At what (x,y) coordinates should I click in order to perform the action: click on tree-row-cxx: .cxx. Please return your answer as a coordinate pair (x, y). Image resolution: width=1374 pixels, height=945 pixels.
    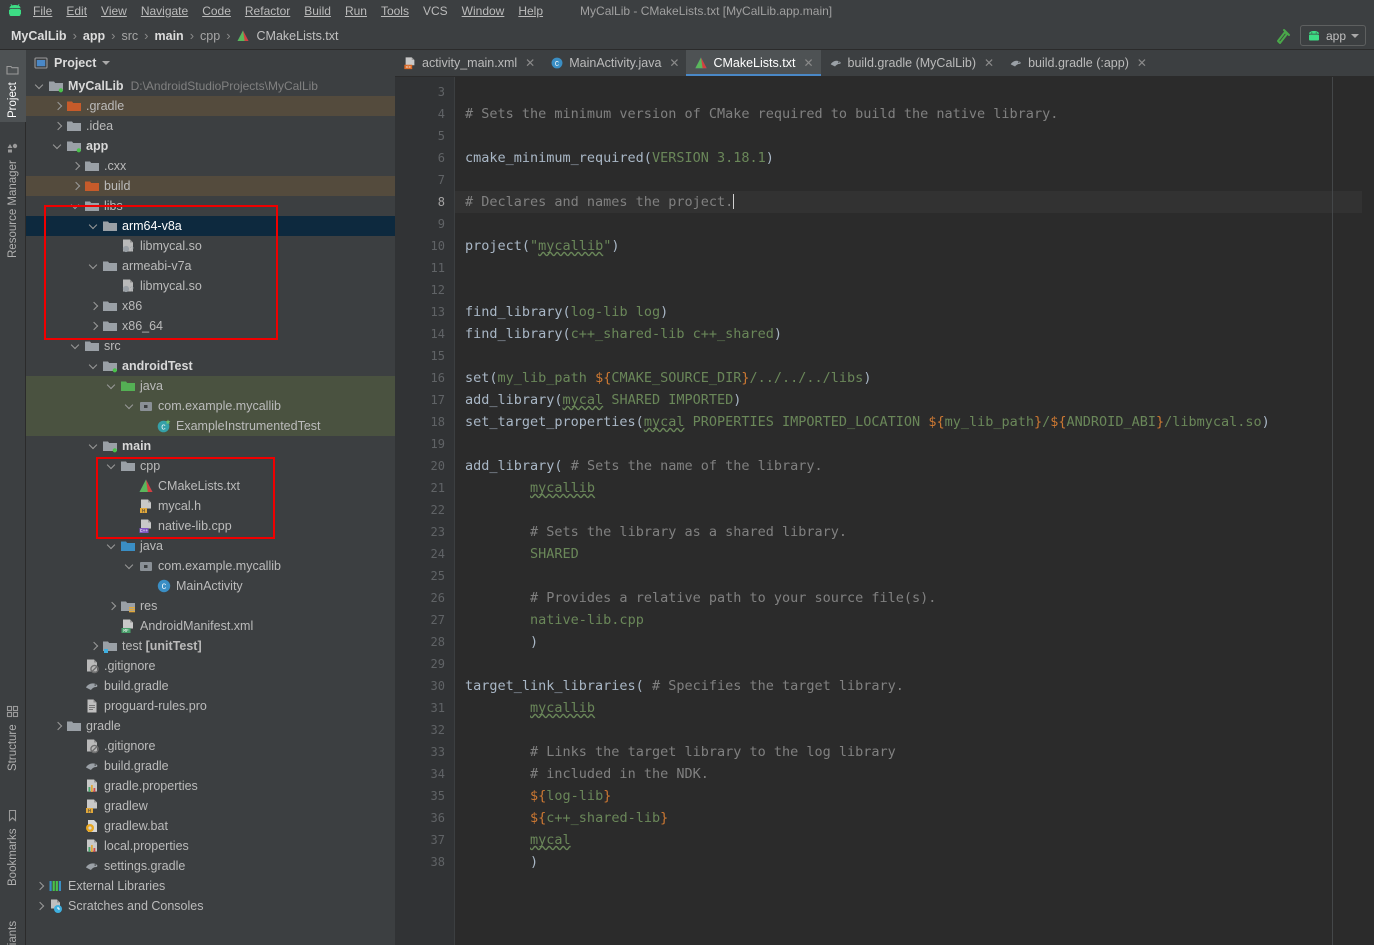
    Looking at the image, I should click on (210, 166).